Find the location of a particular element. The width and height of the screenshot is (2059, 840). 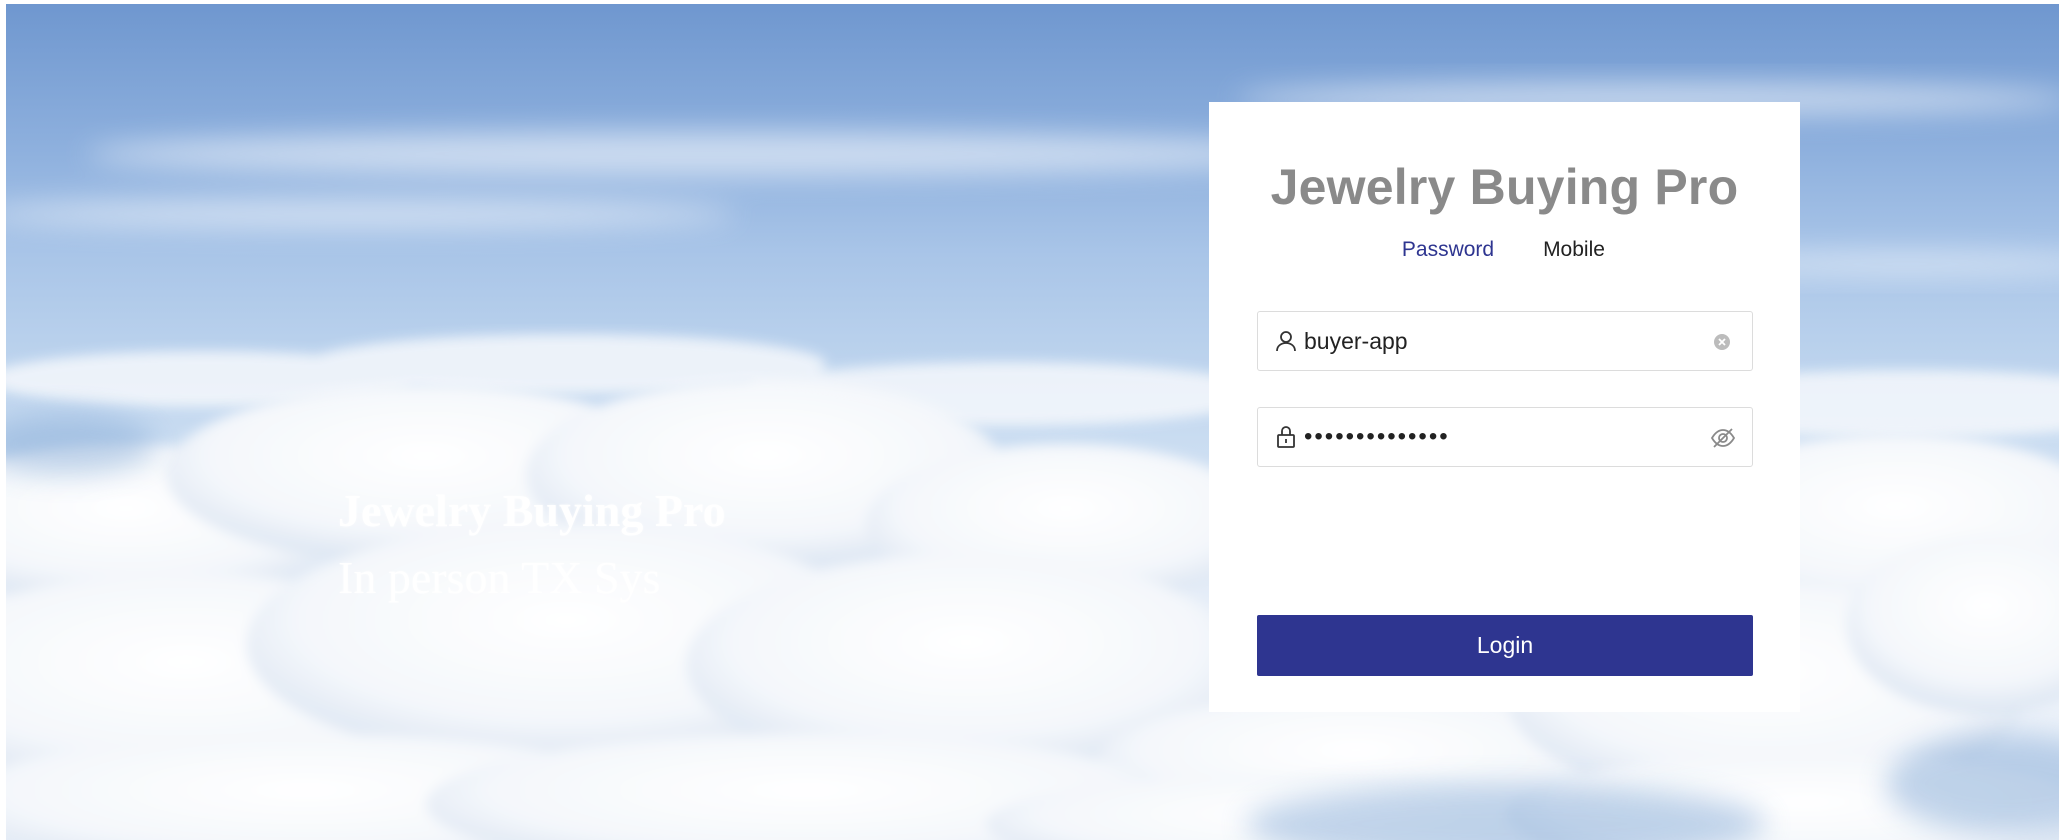

hero-subtitle: In person TX Sys is located at coordinates (499, 577).